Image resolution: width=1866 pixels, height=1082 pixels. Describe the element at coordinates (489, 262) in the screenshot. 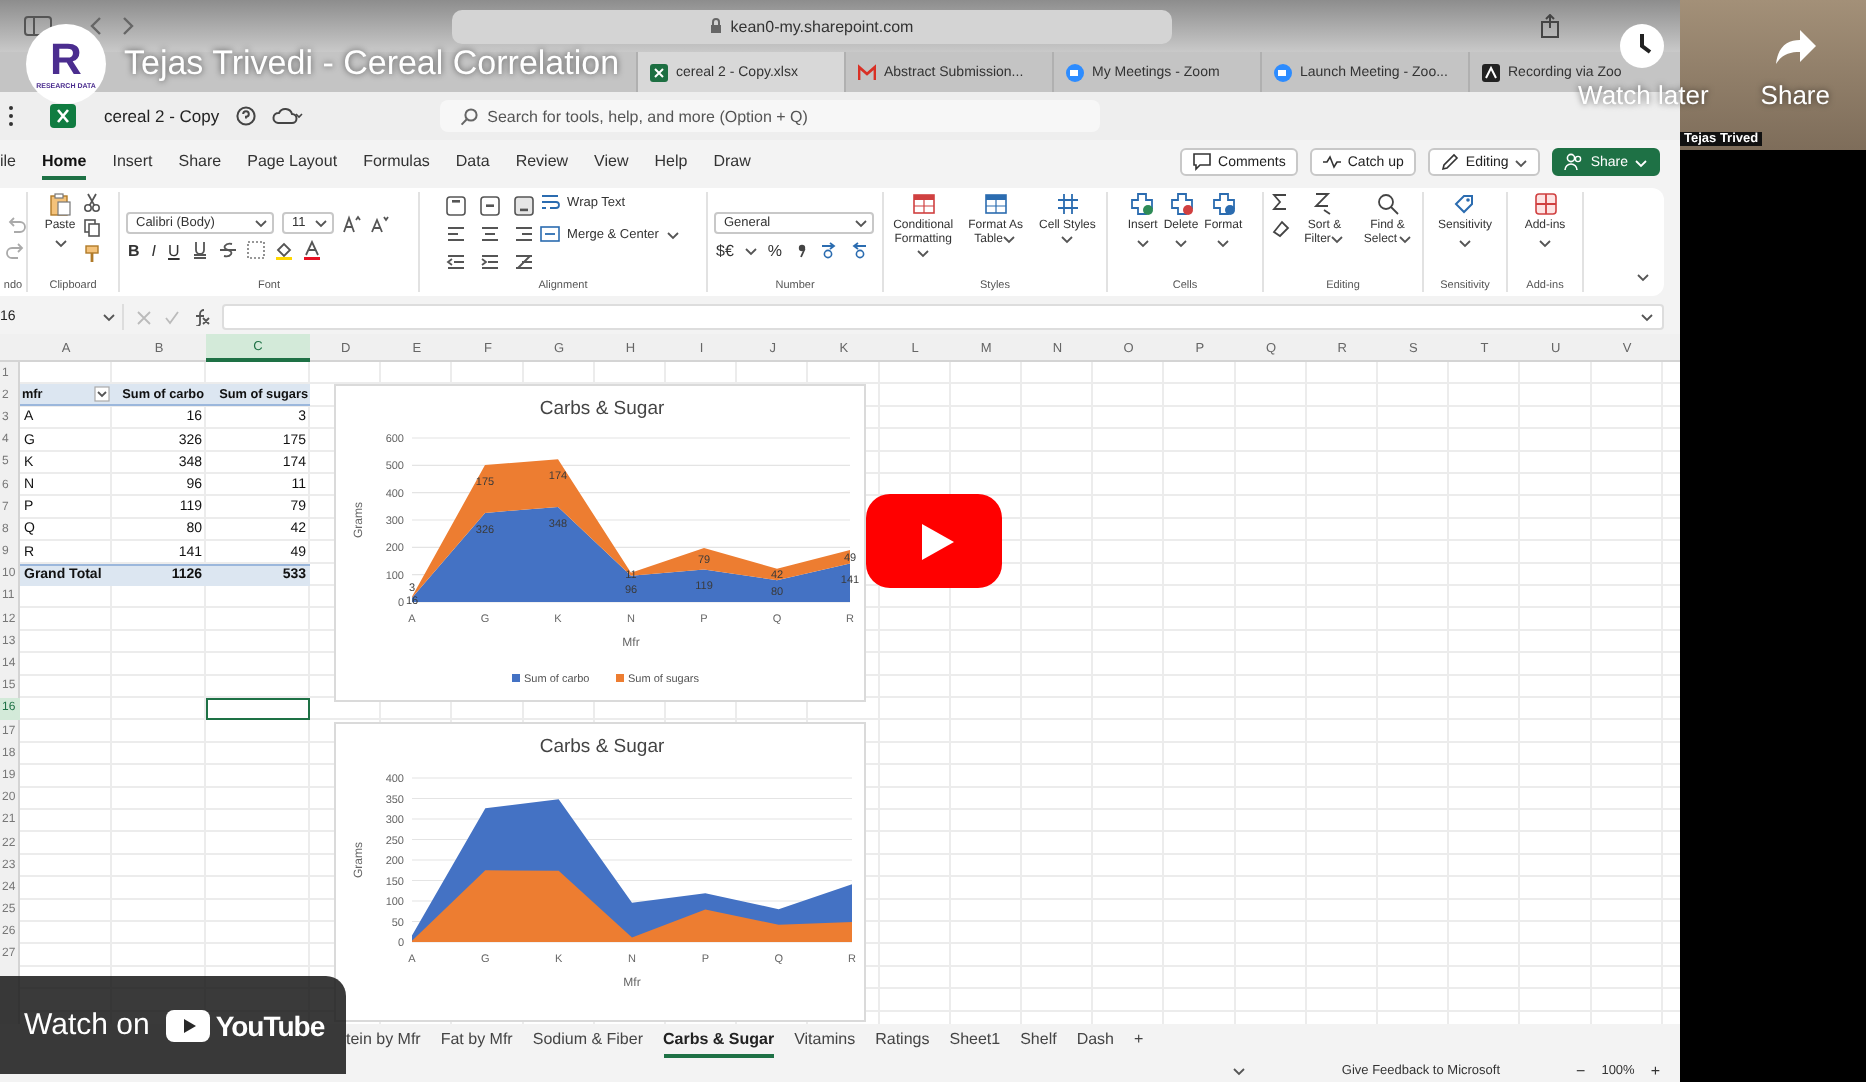

I see `increase-indent-icon` at that location.